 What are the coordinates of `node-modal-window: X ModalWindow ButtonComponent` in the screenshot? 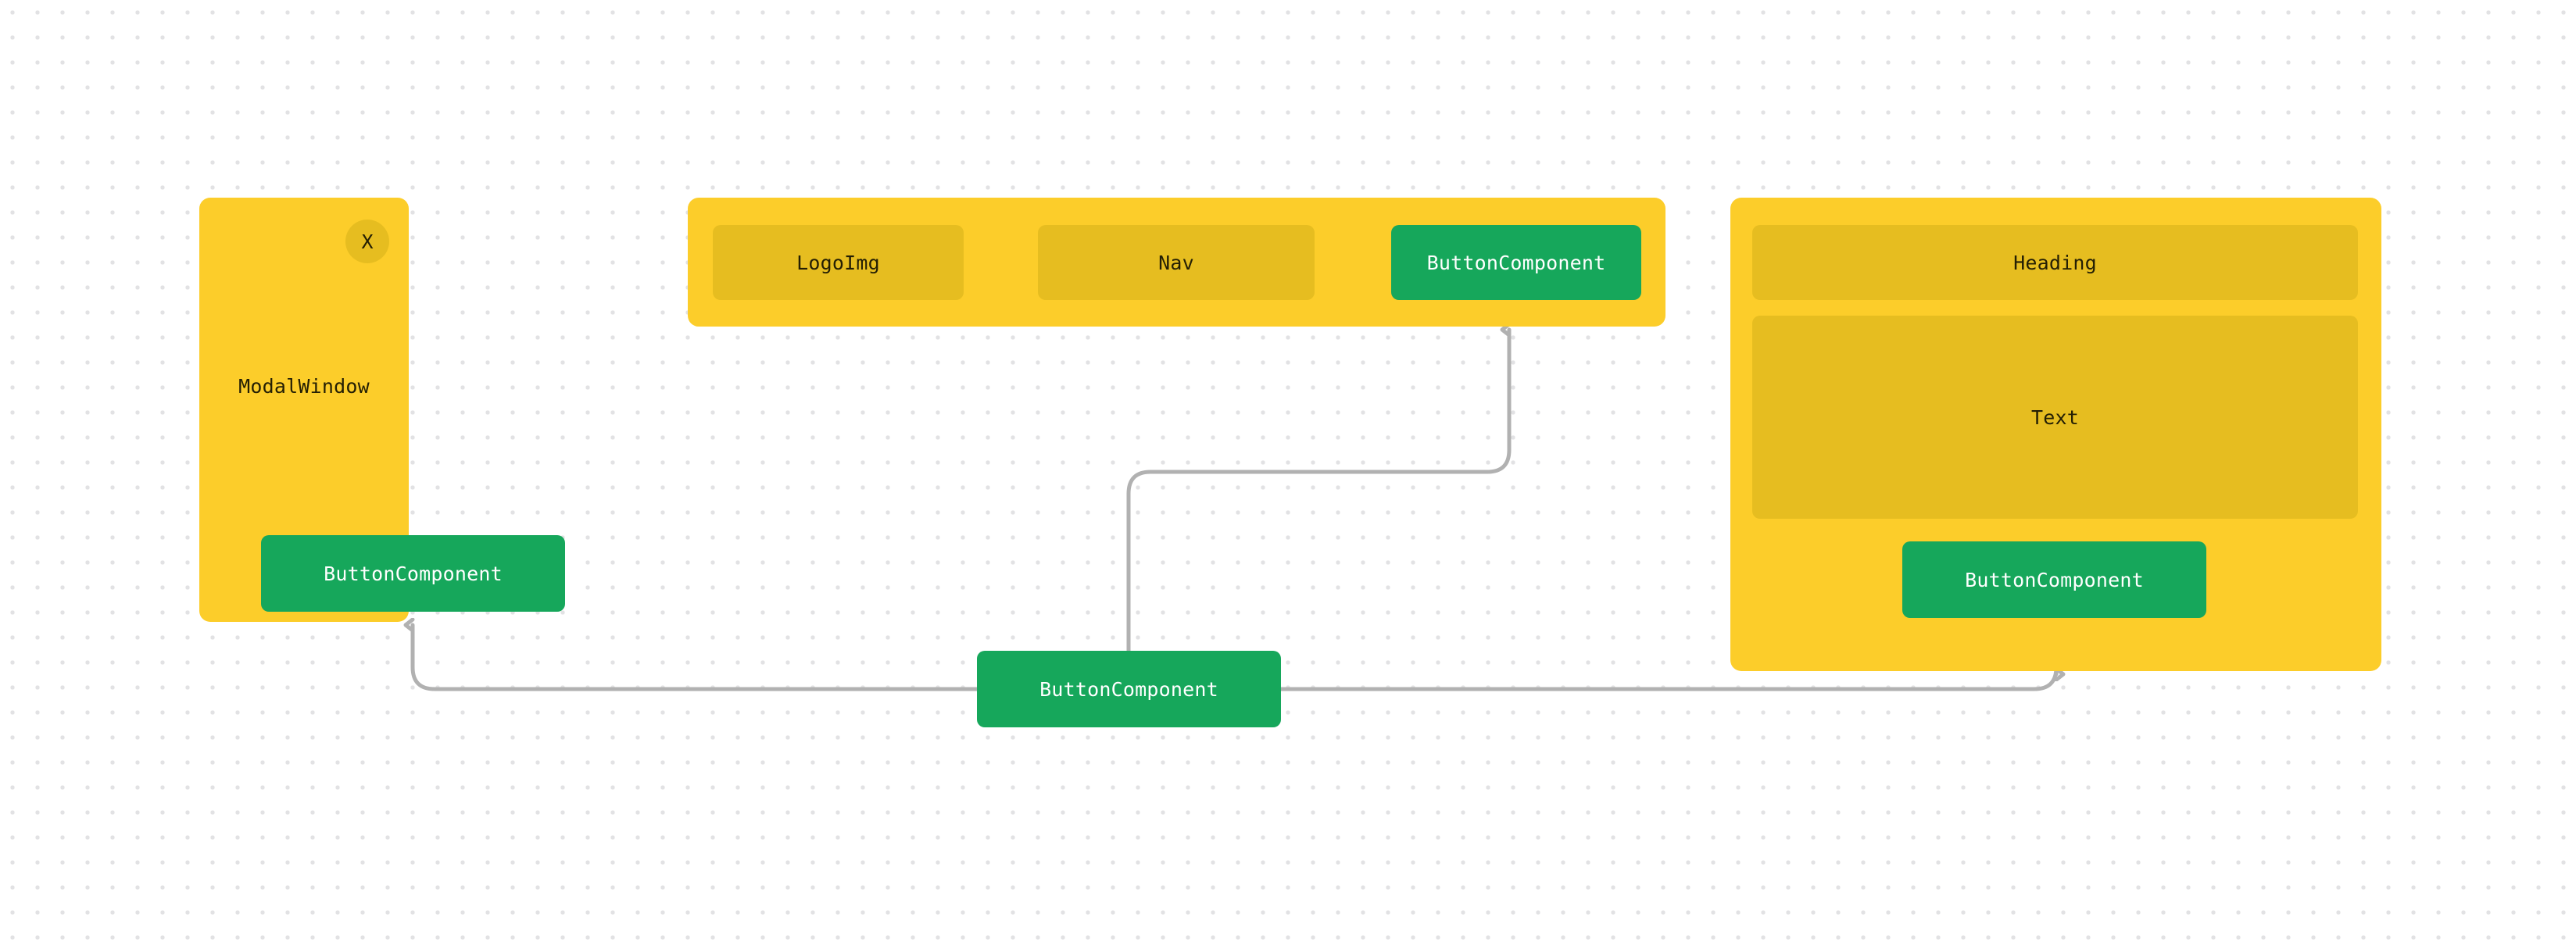 It's located at (382, 410).